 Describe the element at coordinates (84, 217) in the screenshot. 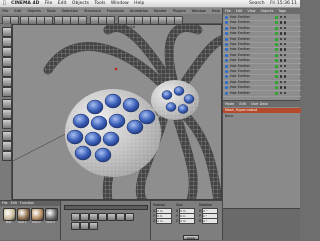

I see `prev-key-icon` at that location.